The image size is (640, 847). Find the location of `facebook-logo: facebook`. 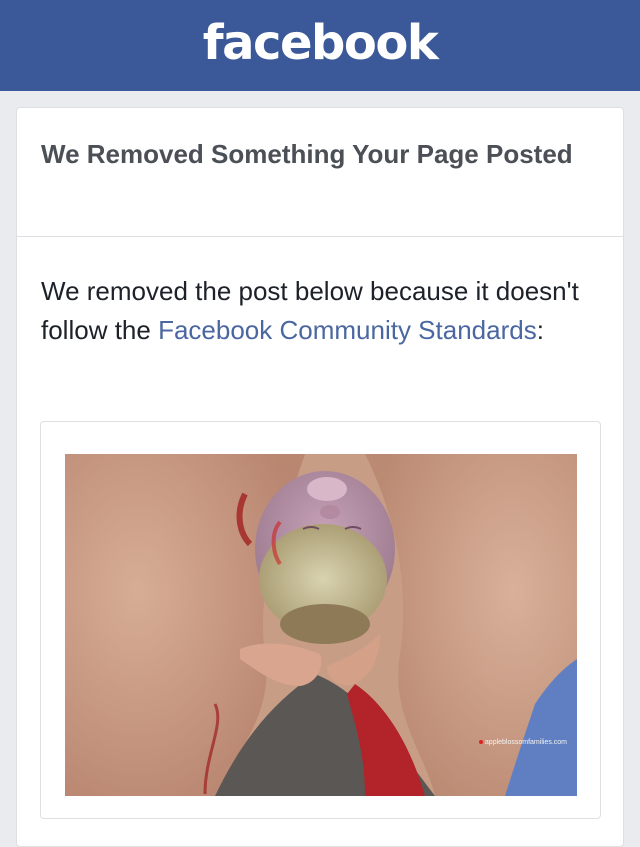

facebook-logo: facebook is located at coordinates (321, 43).